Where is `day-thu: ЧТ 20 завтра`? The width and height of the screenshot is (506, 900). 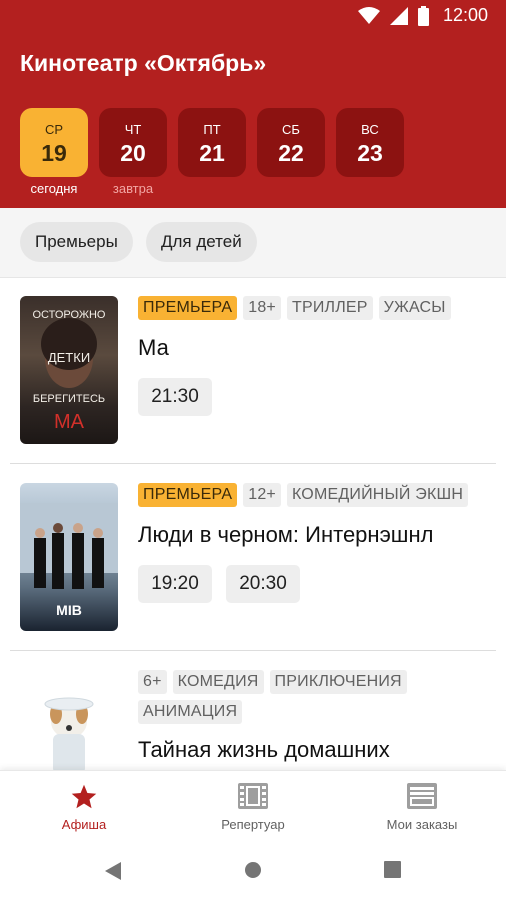 day-thu: ЧТ 20 завтра is located at coordinates (133, 152).